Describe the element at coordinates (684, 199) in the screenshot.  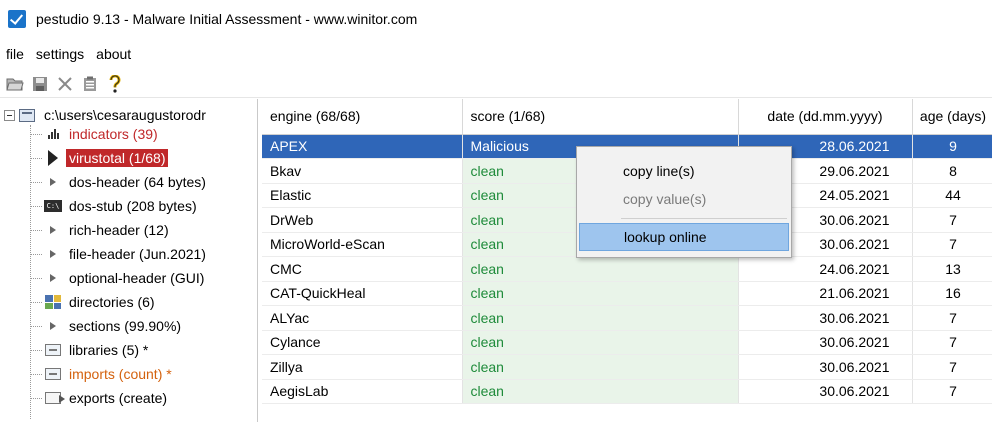
I see `menu-item-copy-values: copy value(s)` at that location.